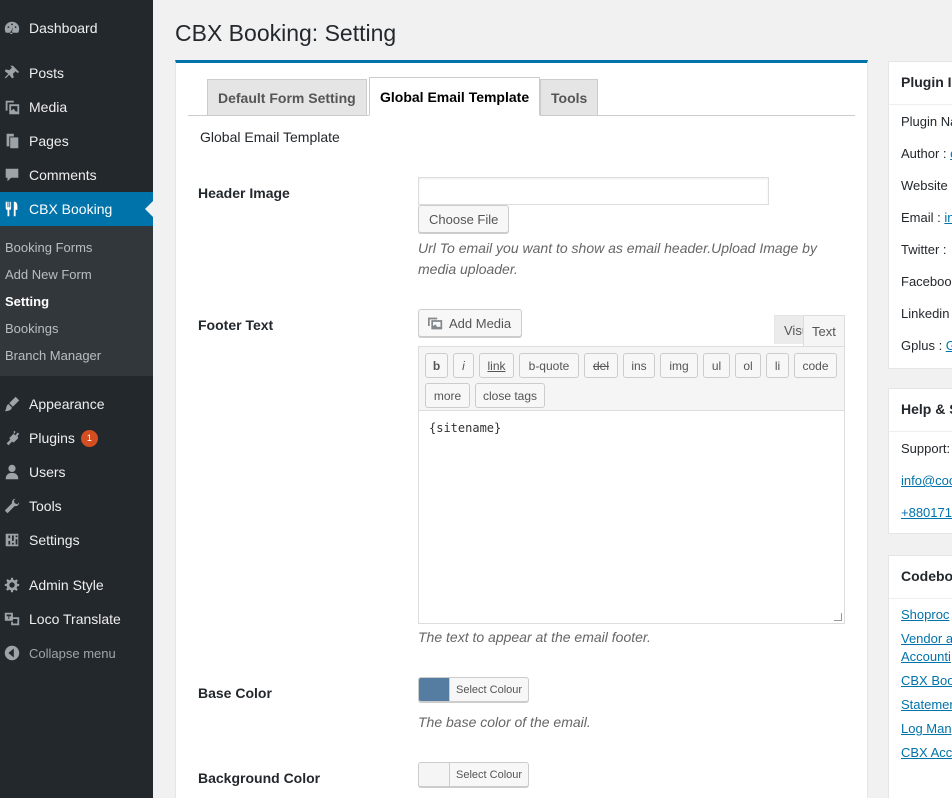 The image size is (952, 798). I want to click on menu-item-plugins: Plugins 1, so click(76, 438).